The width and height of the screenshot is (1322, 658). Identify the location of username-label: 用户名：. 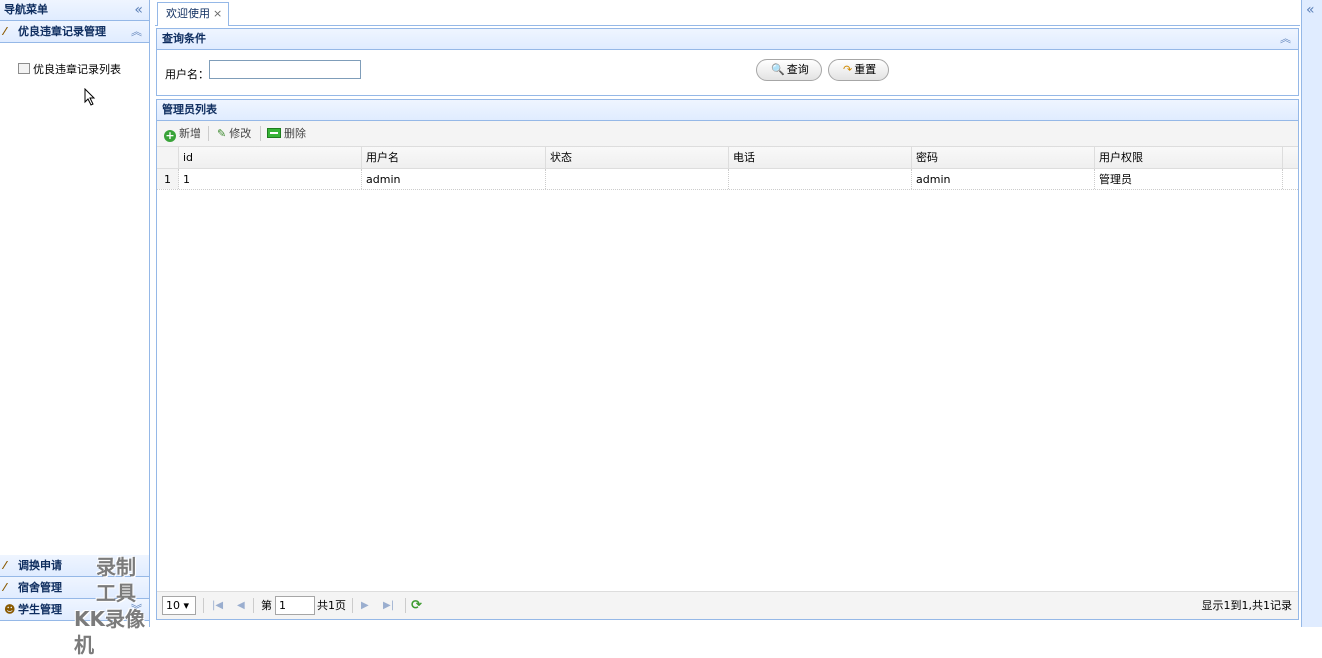
(187, 74).